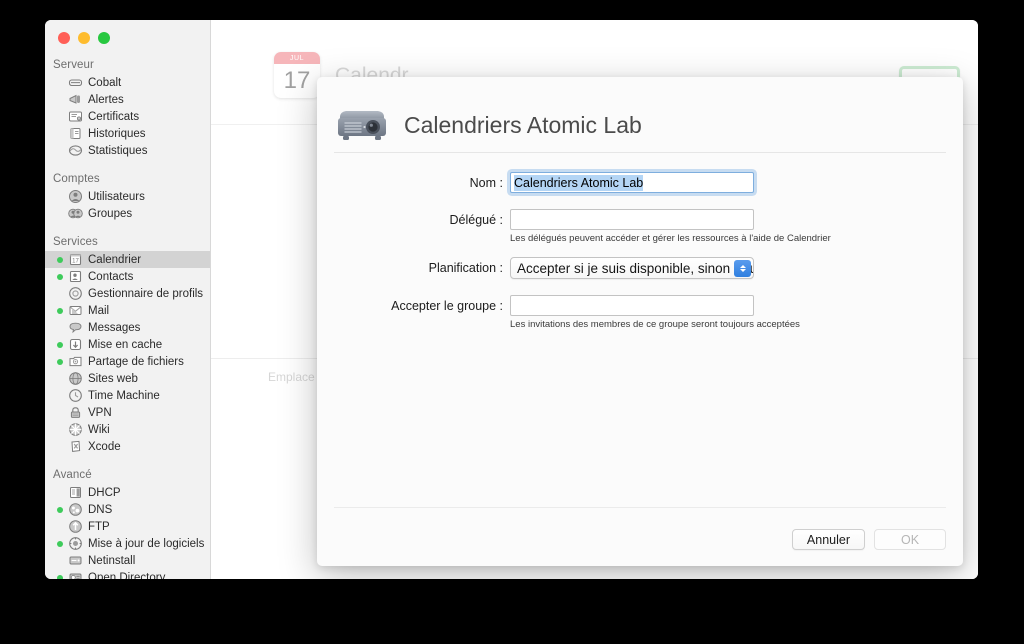  Describe the element at coordinates (742, 268) in the screenshot. I see `chevron-updown-icon` at that location.